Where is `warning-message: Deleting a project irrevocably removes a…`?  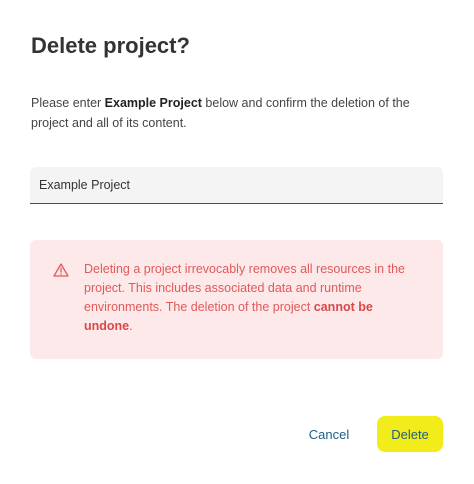
warning-message: Deleting a project irrevocably removes a… is located at coordinates (254, 298).